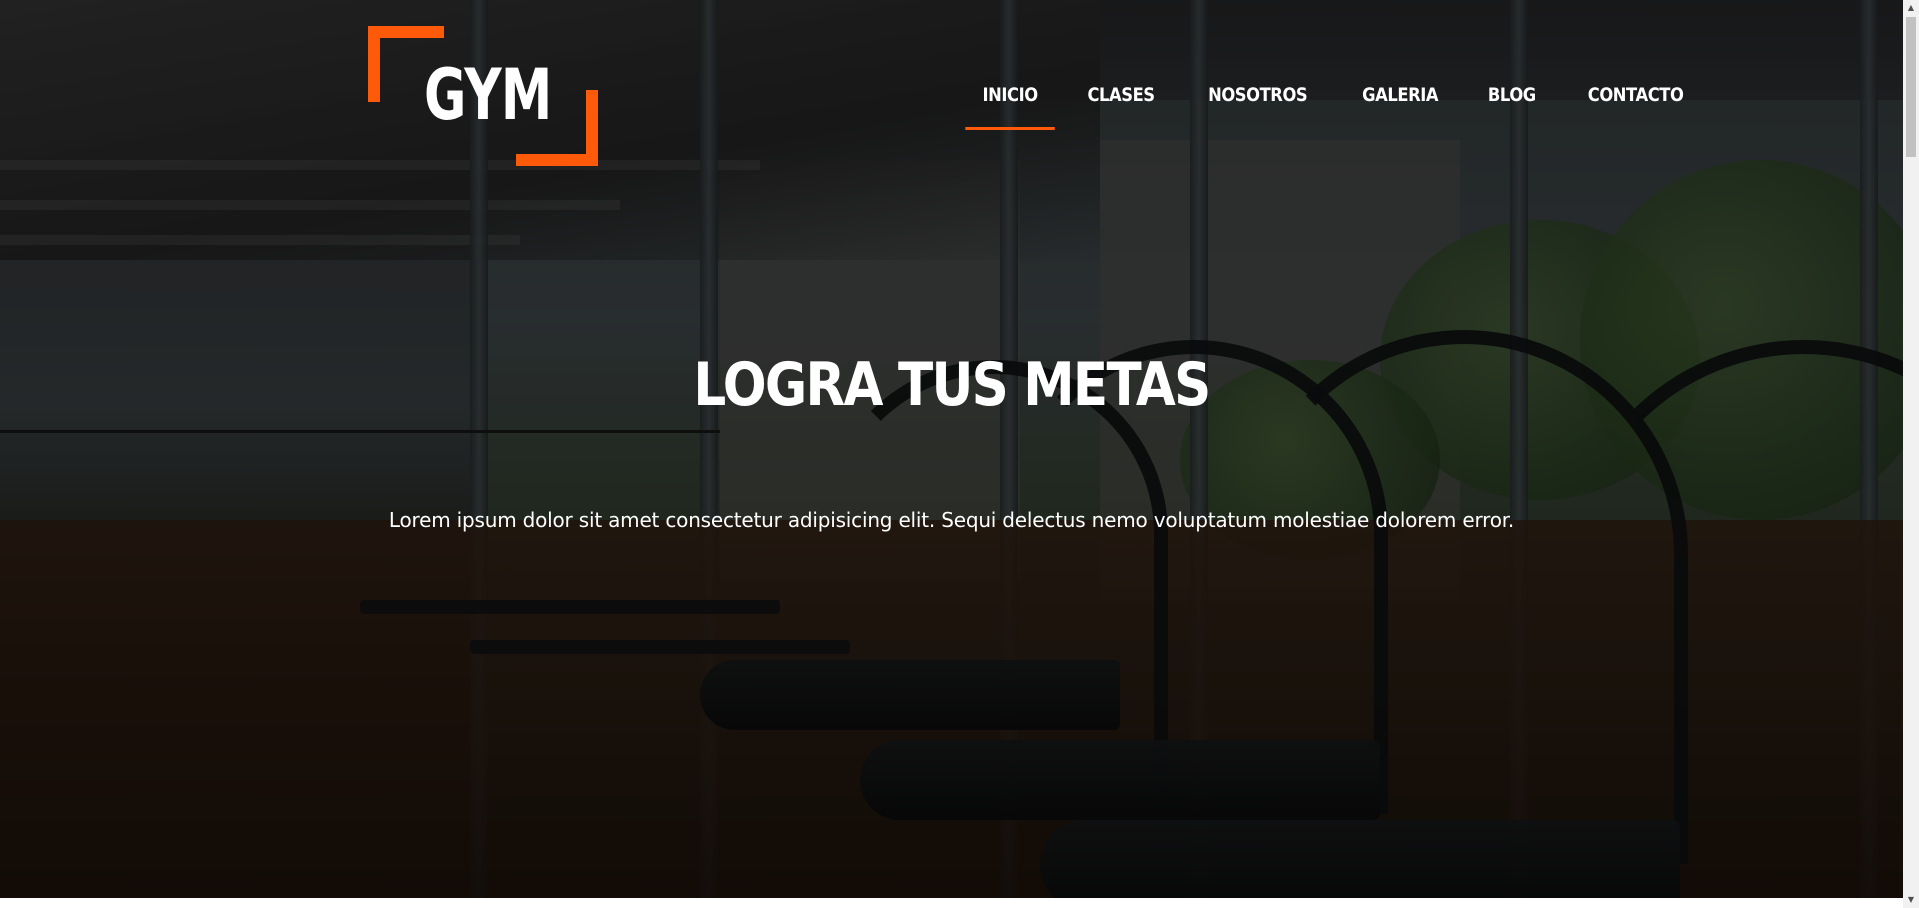  Describe the element at coordinates (488, 95) in the screenshot. I see `logo-text: GYM` at that location.